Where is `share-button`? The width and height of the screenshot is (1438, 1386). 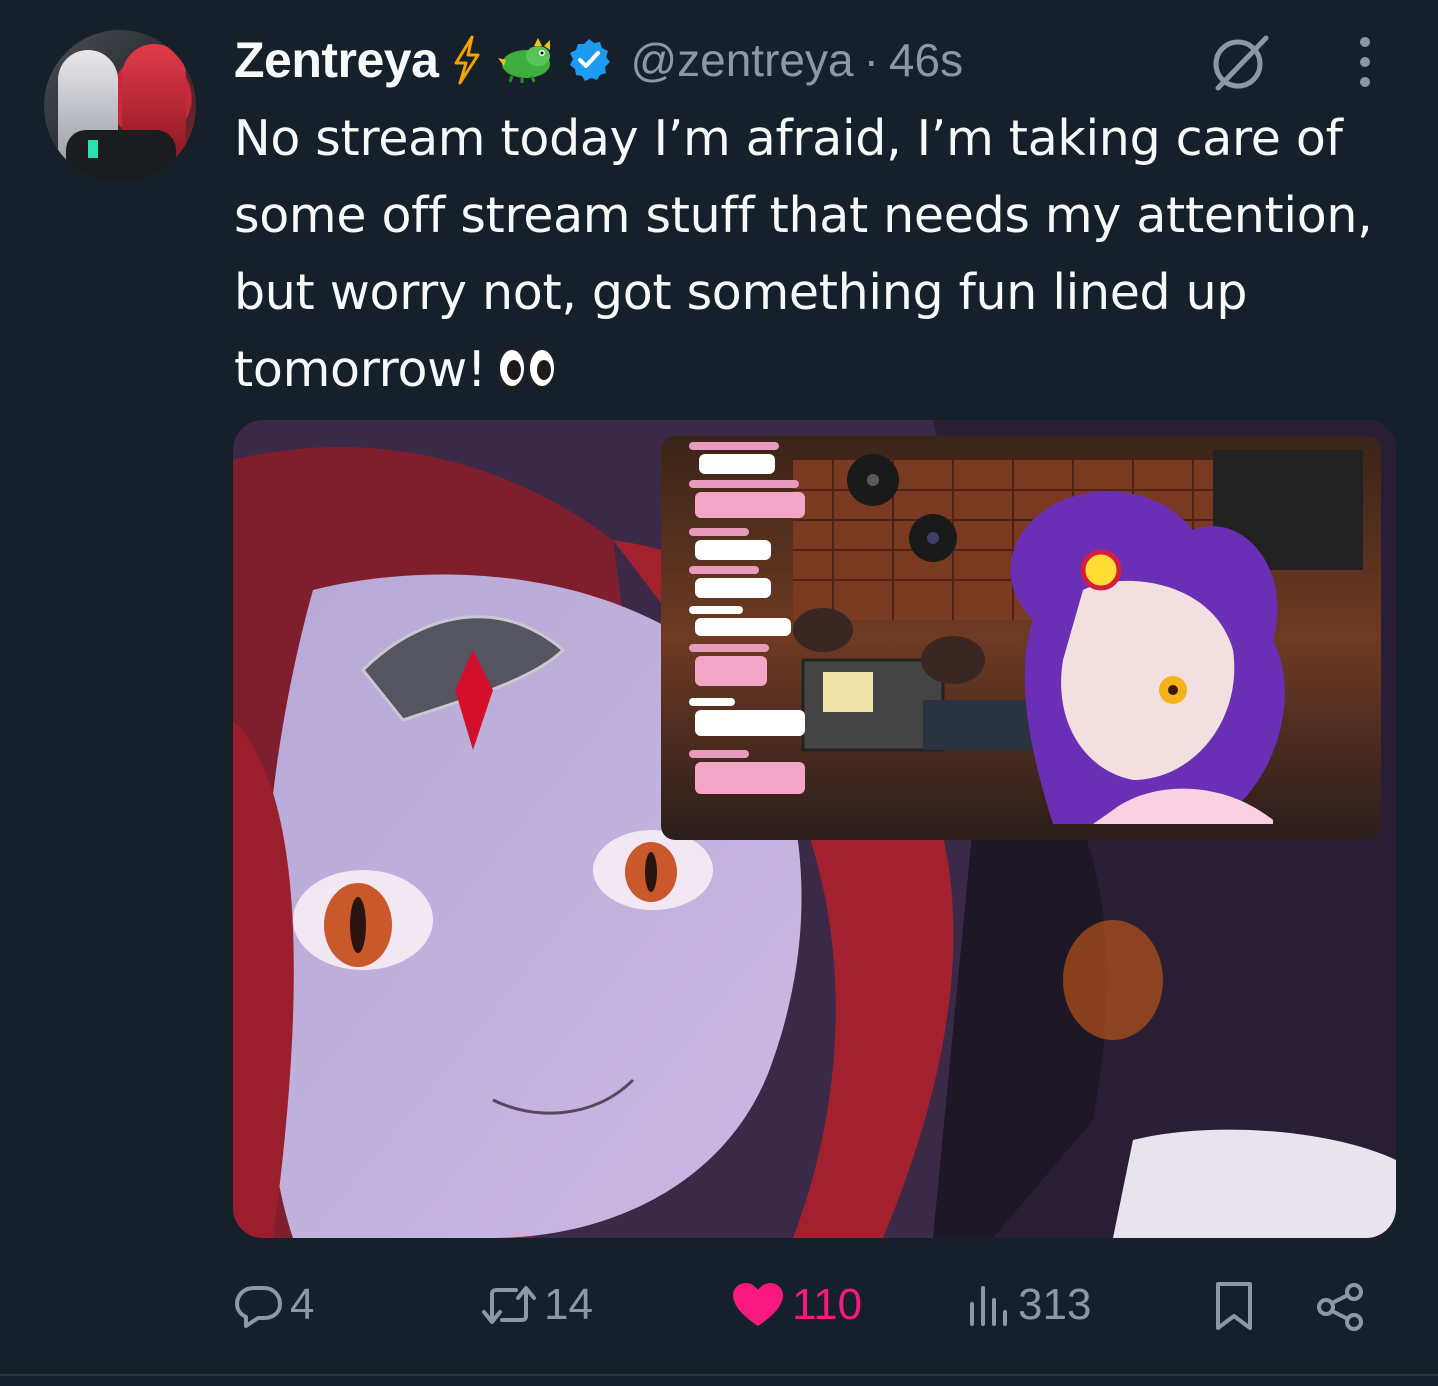
share-button is located at coordinates (1344, 1307).